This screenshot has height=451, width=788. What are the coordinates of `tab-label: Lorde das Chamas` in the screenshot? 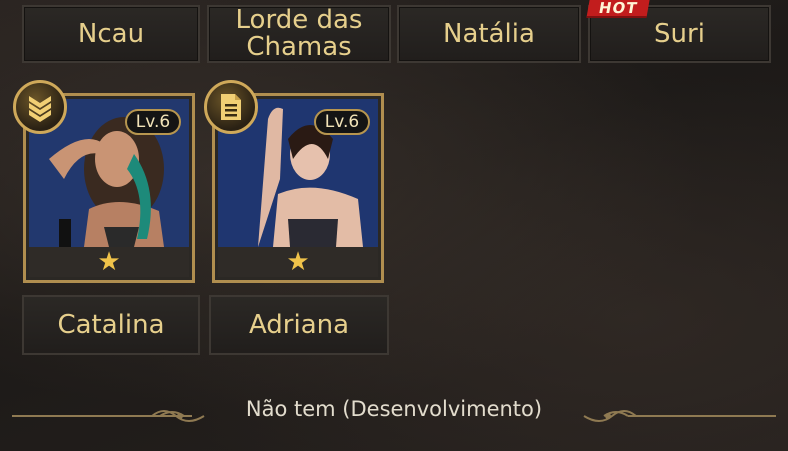 It's located at (299, 33).